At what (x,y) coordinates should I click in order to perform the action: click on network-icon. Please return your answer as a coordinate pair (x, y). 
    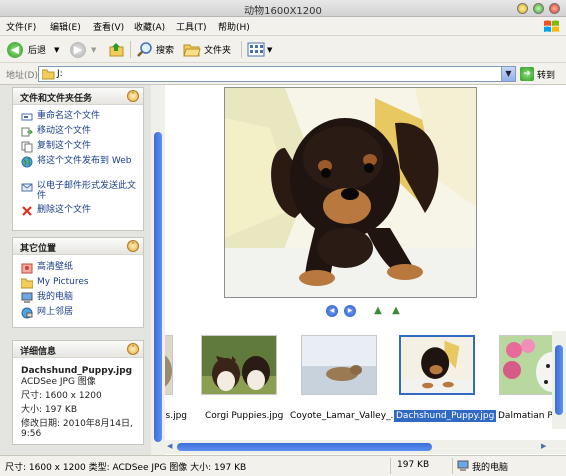
    Looking at the image, I should click on (27, 313).